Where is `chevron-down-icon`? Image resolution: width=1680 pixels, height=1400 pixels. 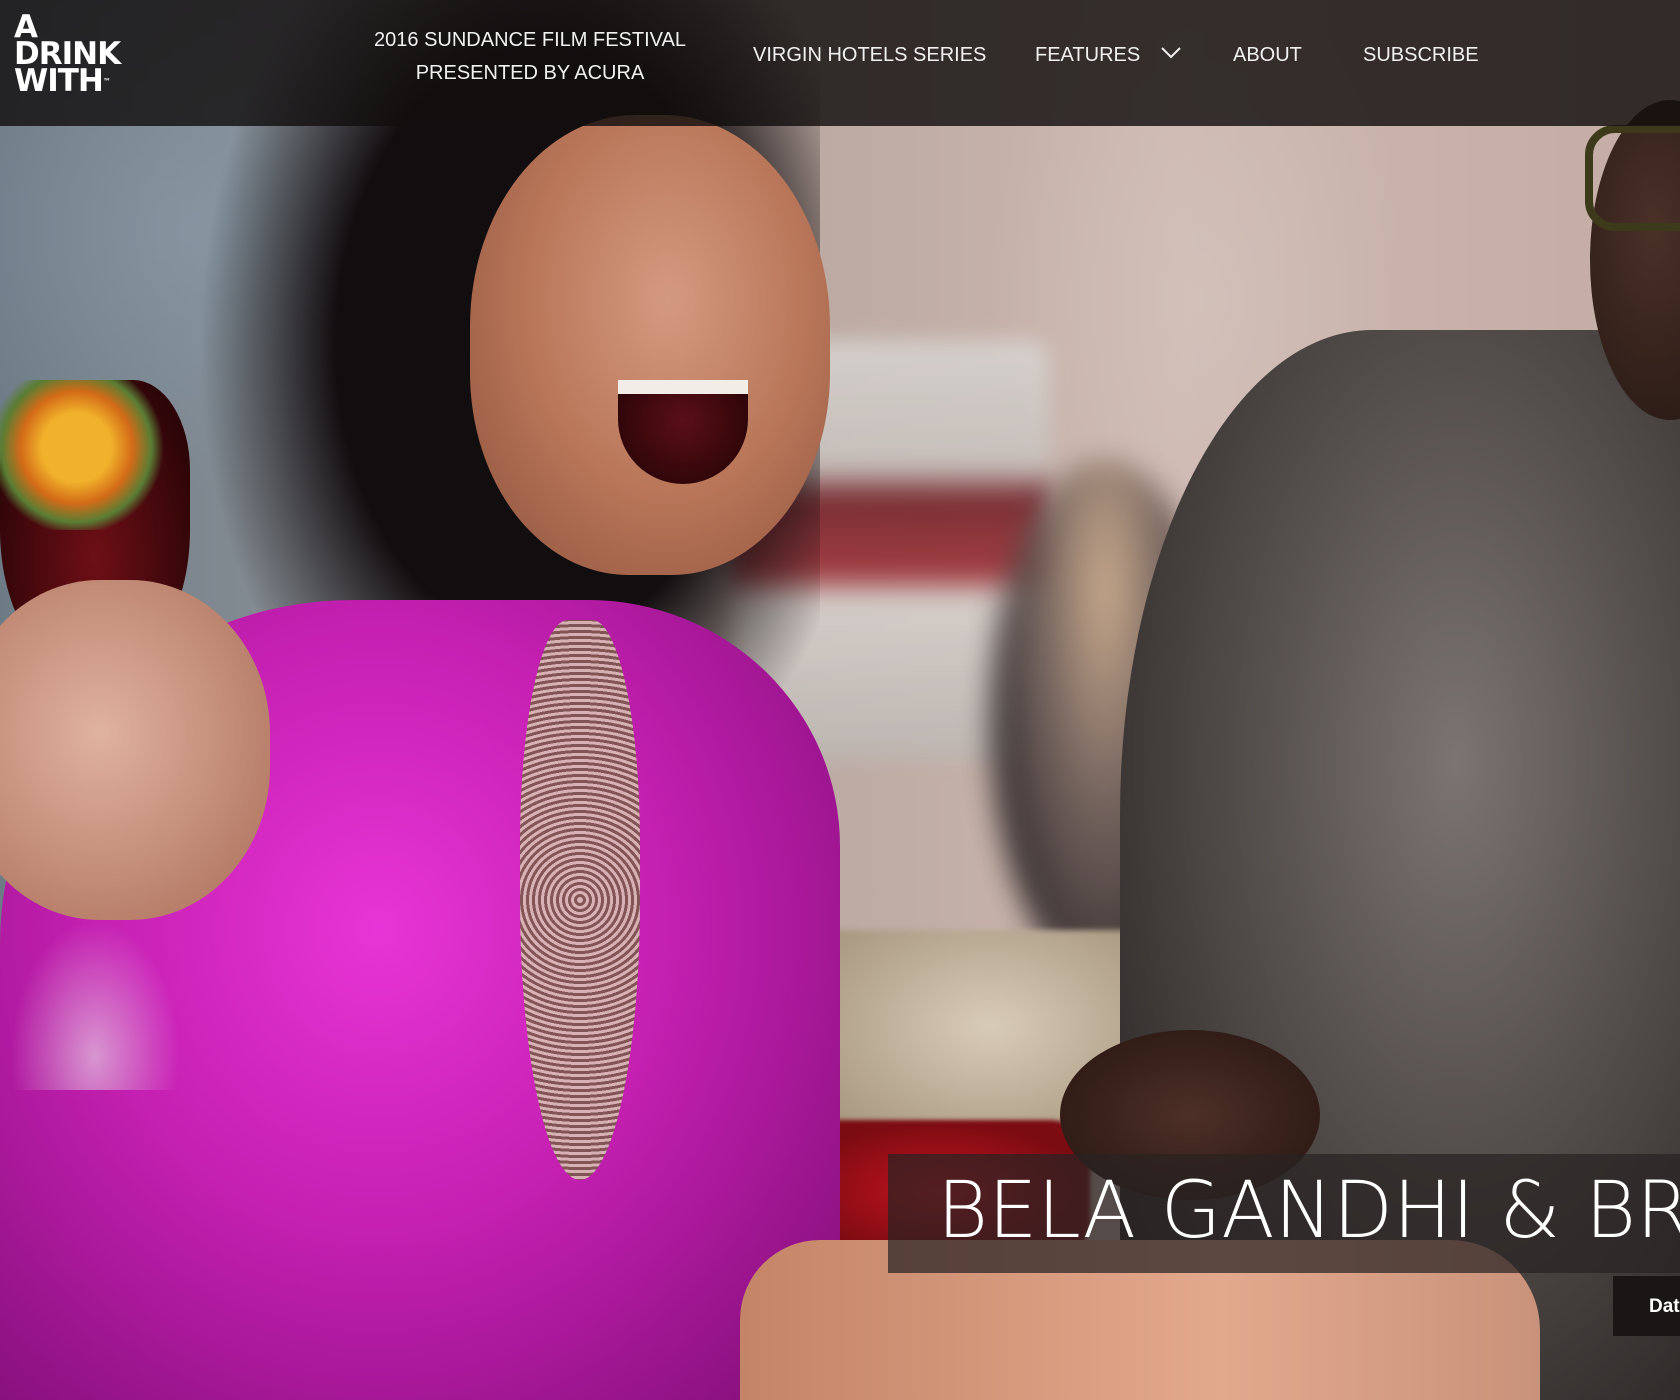
chevron-down-icon is located at coordinates (1171, 52).